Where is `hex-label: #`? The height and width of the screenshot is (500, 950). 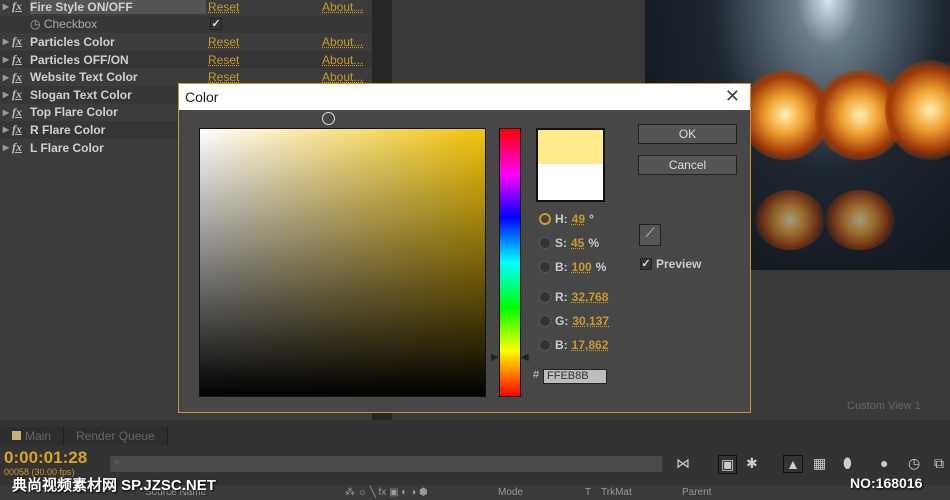
hex-label: # is located at coordinates (536, 375).